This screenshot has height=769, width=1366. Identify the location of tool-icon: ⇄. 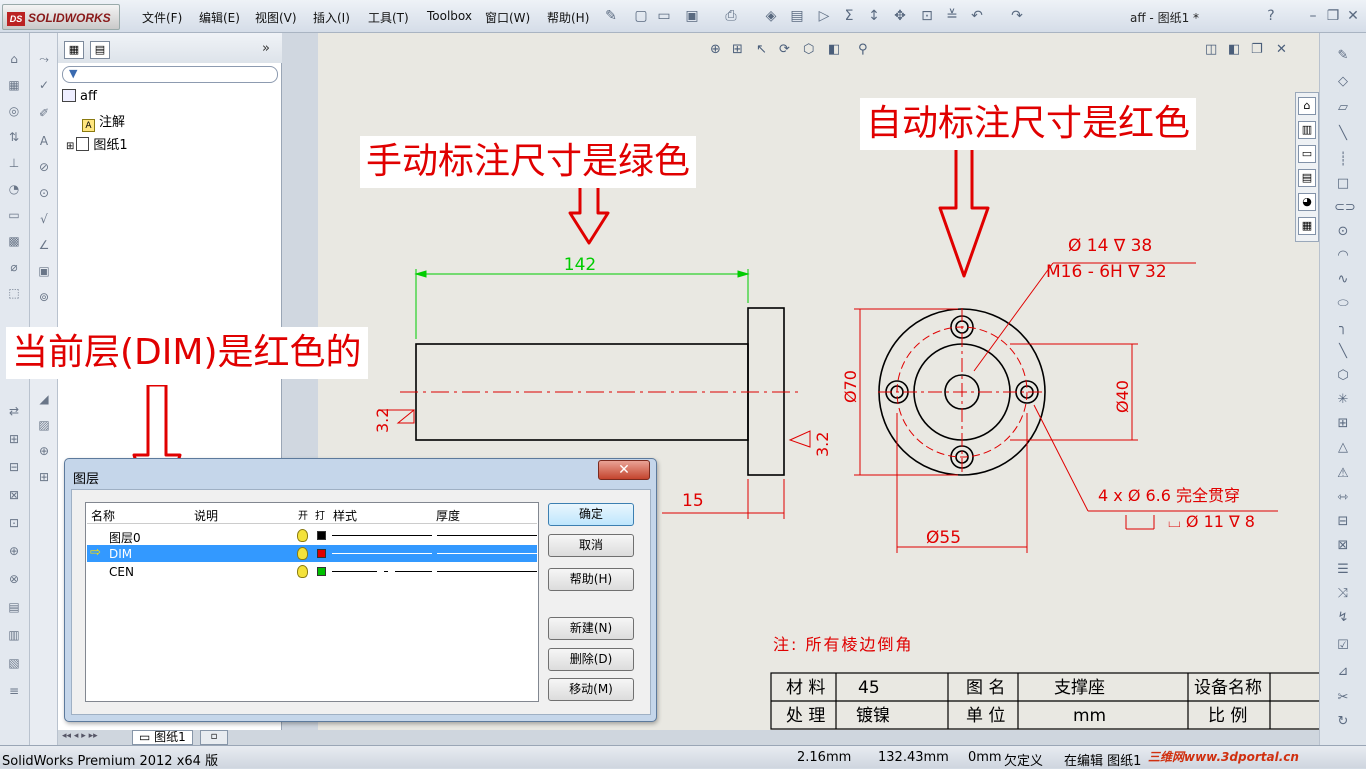
(14, 411).